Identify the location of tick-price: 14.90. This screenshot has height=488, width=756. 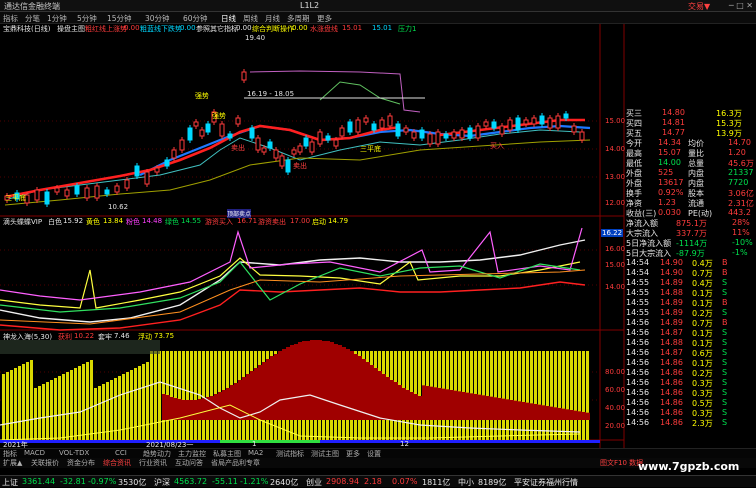
(671, 262).